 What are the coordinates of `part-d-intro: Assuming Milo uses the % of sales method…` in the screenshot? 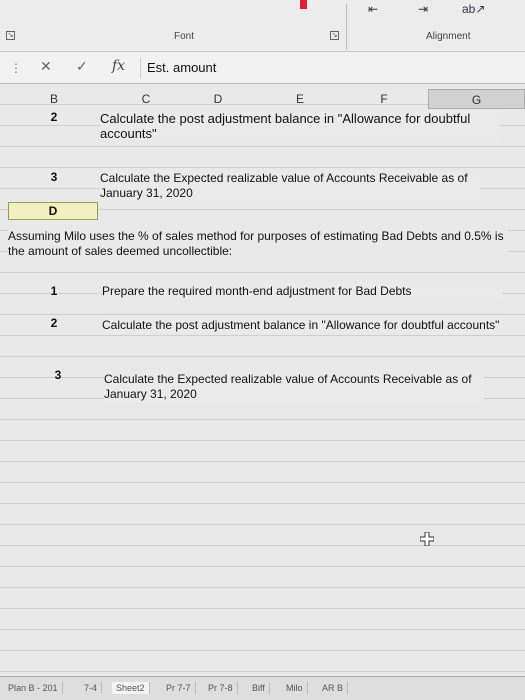 It's located at (258, 244).